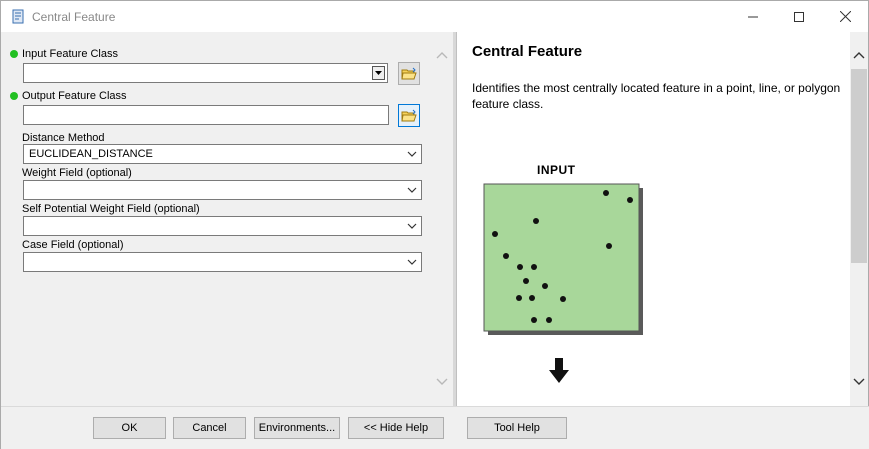 The height and width of the screenshot is (449, 869). I want to click on hide-help-button: << Hide Help, so click(396, 428).